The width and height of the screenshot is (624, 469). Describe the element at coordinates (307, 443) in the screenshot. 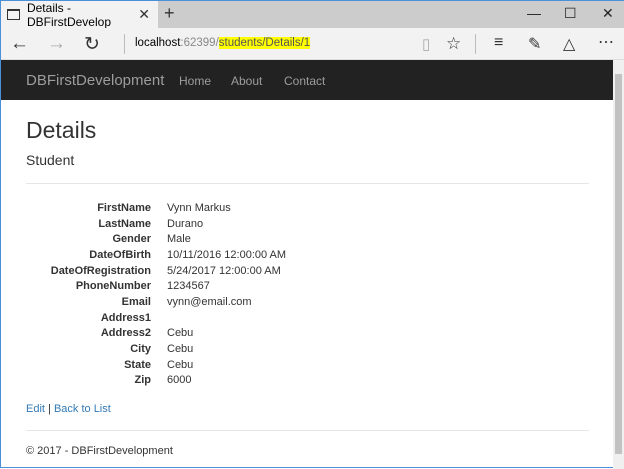

I see `footer: © 2017 - DBFirstDevelopment` at that location.